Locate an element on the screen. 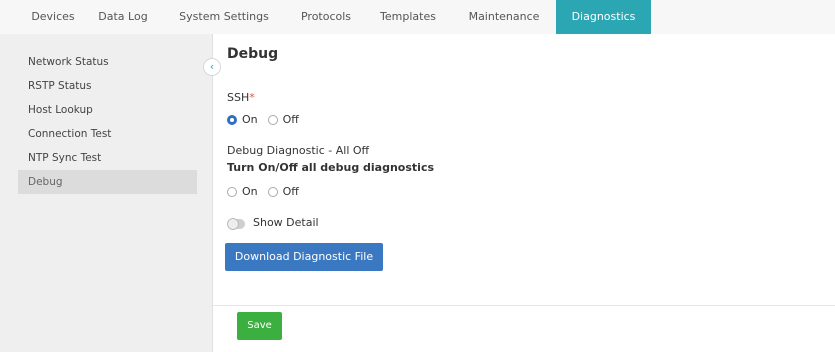 This screenshot has height=352, width=835. show-detail-toggle is located at coordinates (236, 224).